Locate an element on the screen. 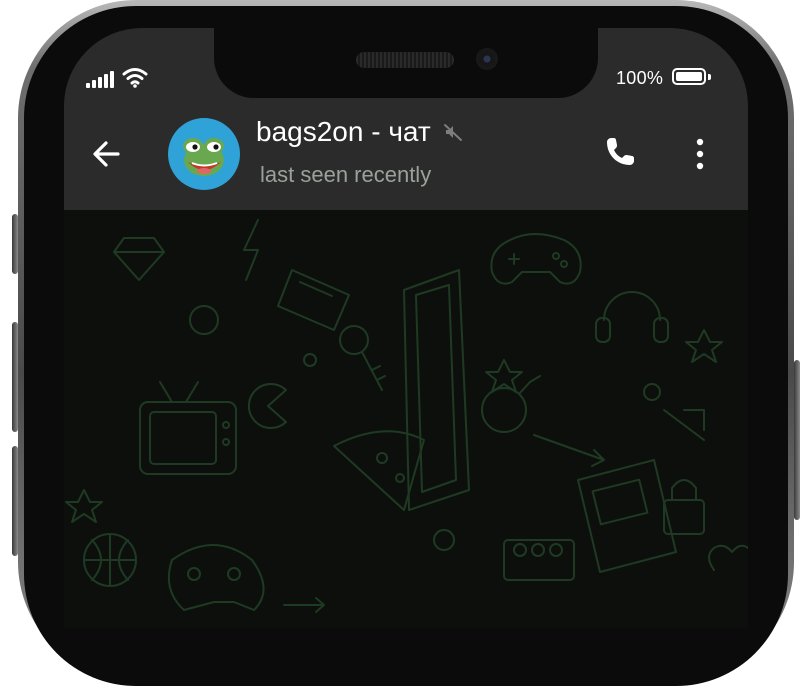  pizza-doodle is located at coordinates (379, 470).